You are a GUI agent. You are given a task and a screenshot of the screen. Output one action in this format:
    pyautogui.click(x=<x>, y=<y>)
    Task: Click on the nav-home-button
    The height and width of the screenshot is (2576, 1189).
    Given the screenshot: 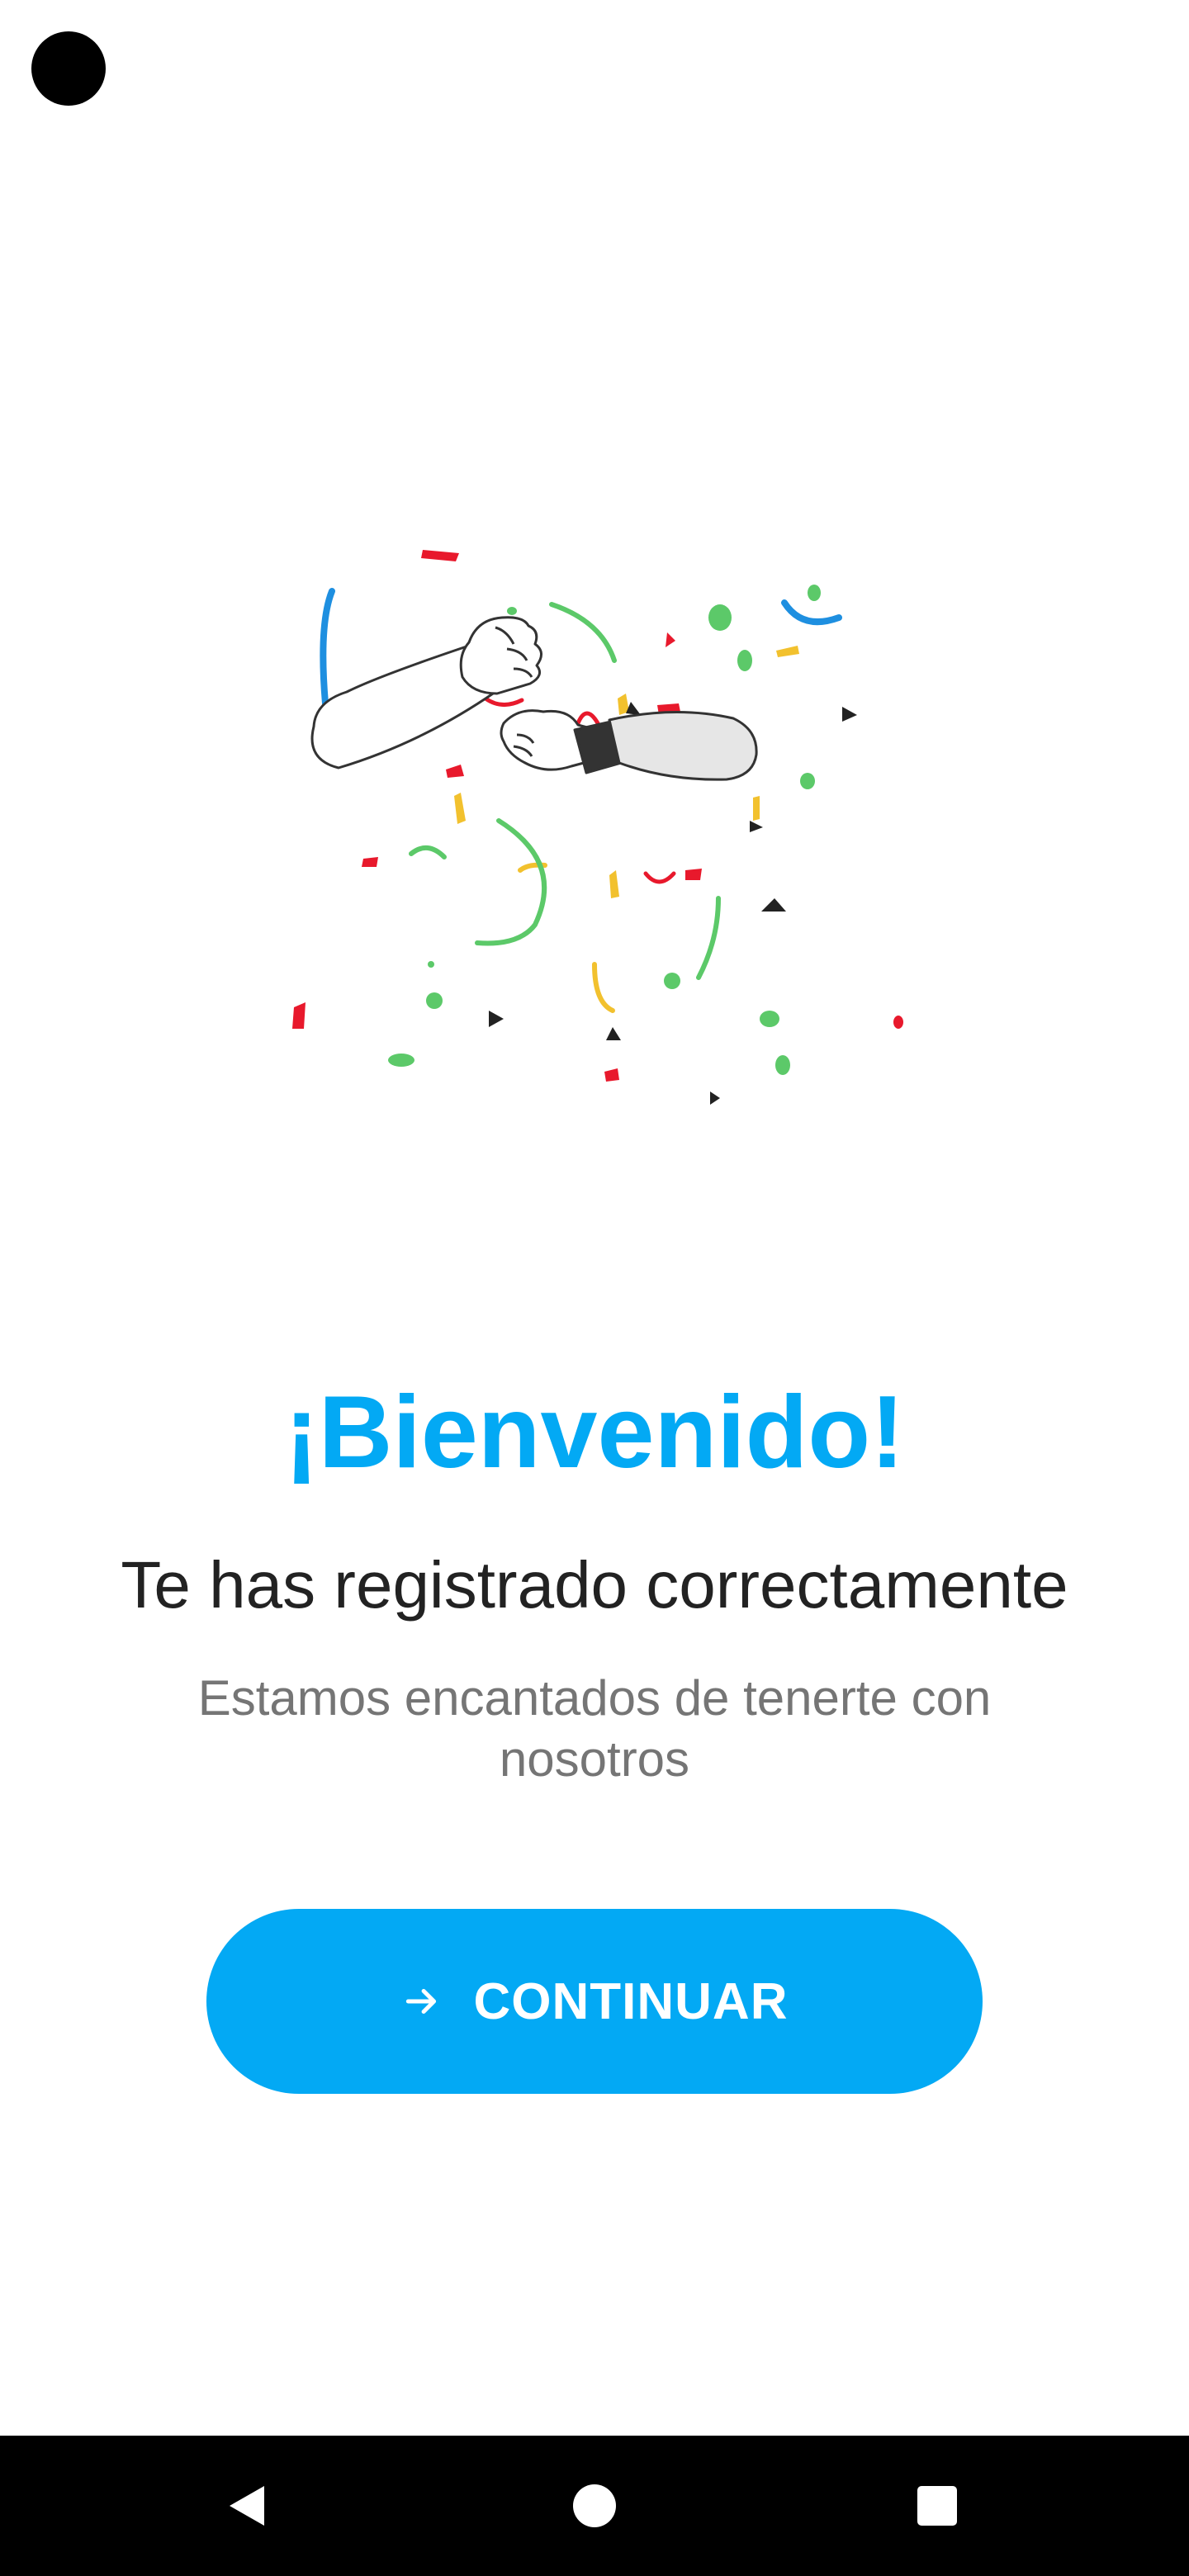 What is the action you would take?
    pyautogui.click(x=594, y=2506)
    